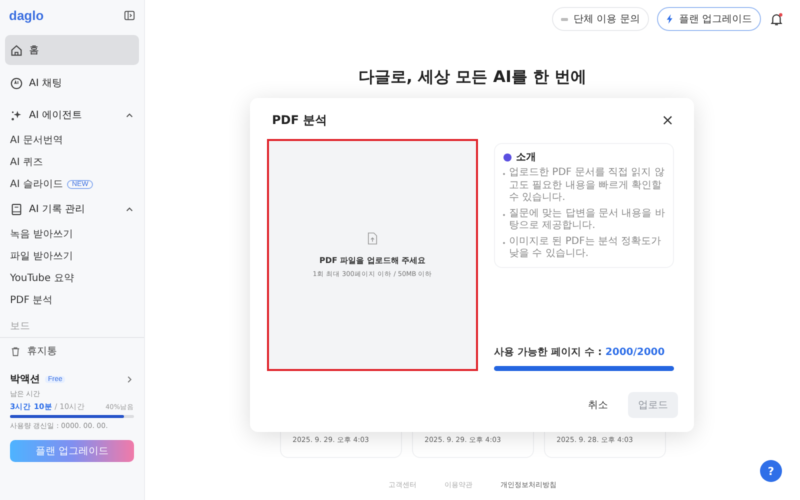 This screenshot has height=500, width=800. I want to click on nav-subitem: YouTube 요약, so click(72, 278).